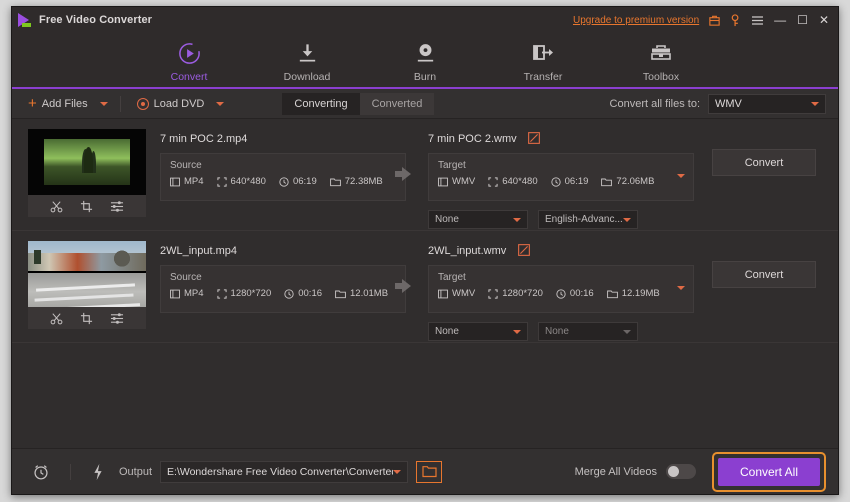 The height and width of the screenshot is (502, 850). I want to click on maximize-button: ☐, so click(802, 20).